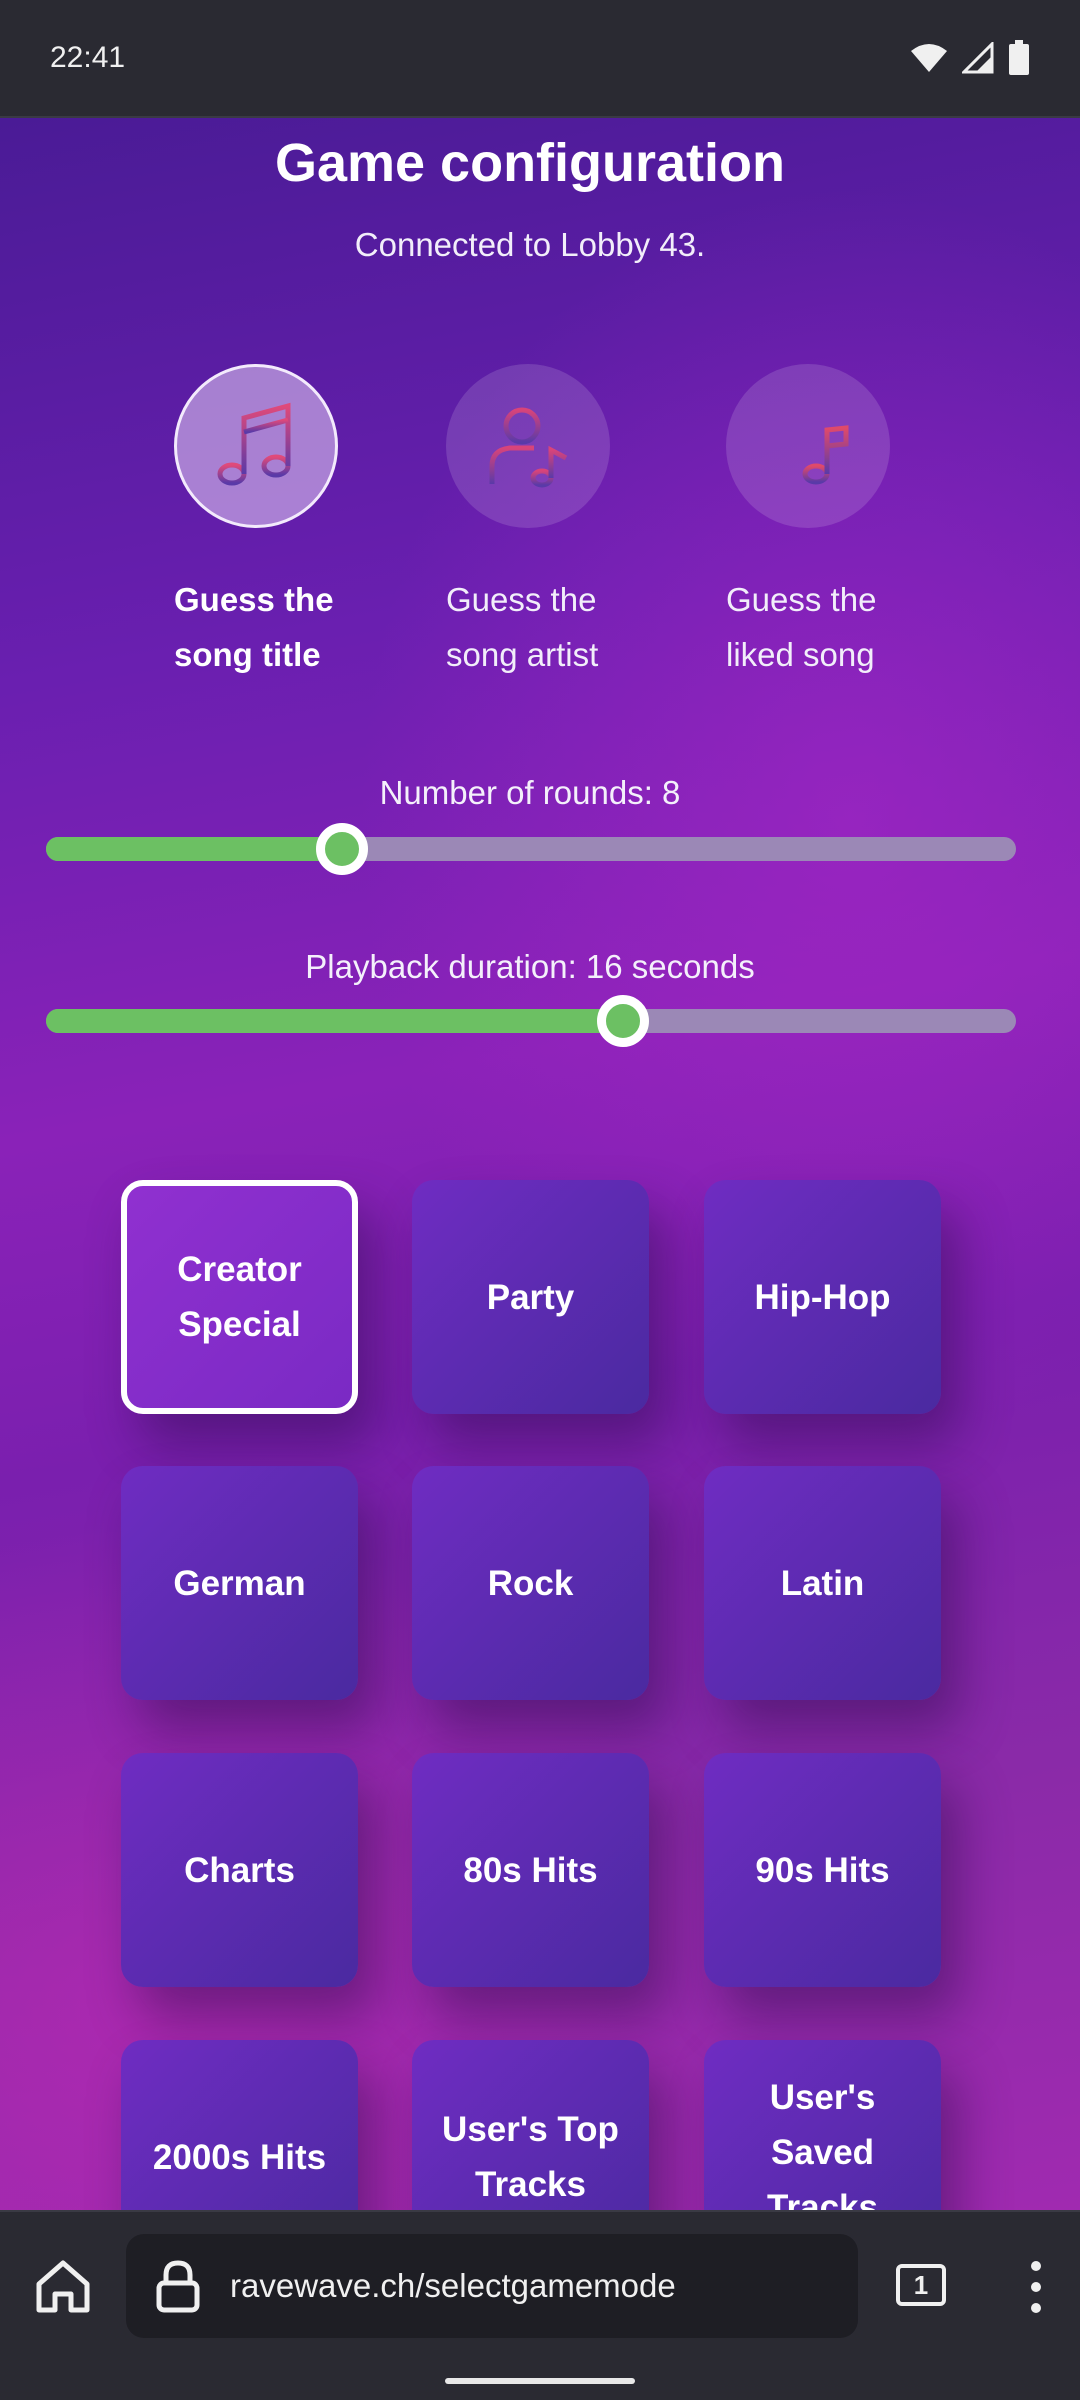 Image resolution: width=1080 pixels, height=2400 pixels. Describe the element at coordinates (341, 849) in the screenshot. I see `rounds-slider-thumb` at that location.